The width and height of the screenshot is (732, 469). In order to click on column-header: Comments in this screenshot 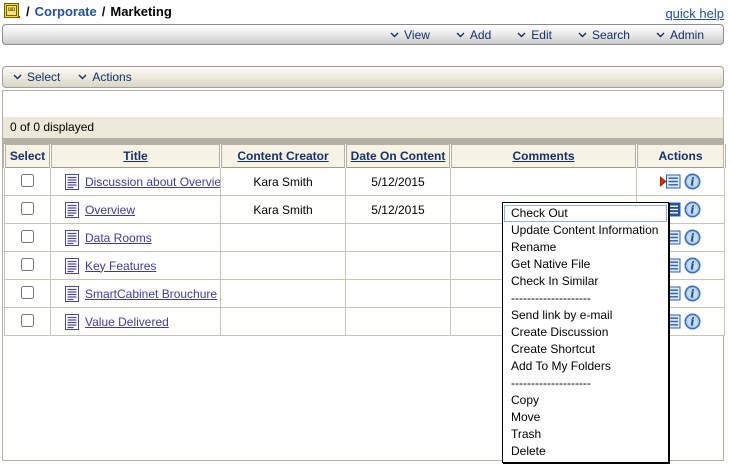, I will do `click(543, 156)`.